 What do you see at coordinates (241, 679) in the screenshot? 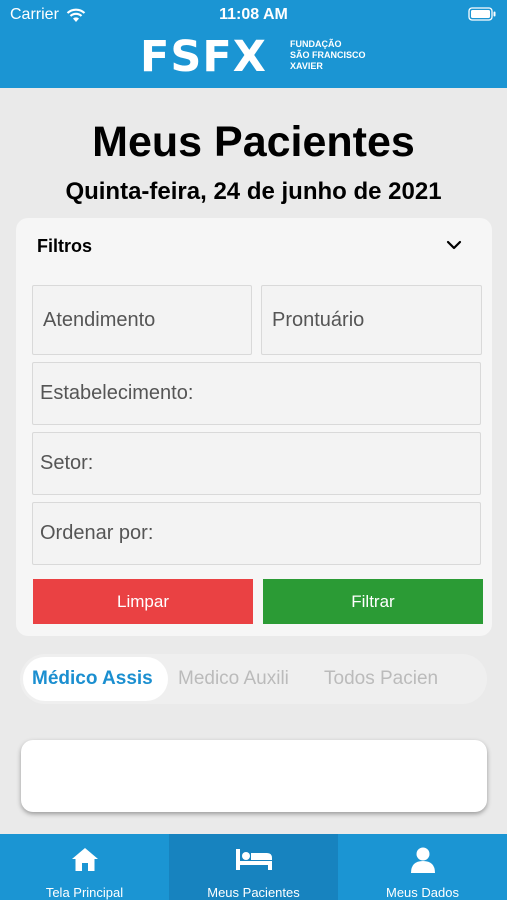
I see `tab-medico-auxiliar: Medico Auxili` at bounding box center [241, 679].